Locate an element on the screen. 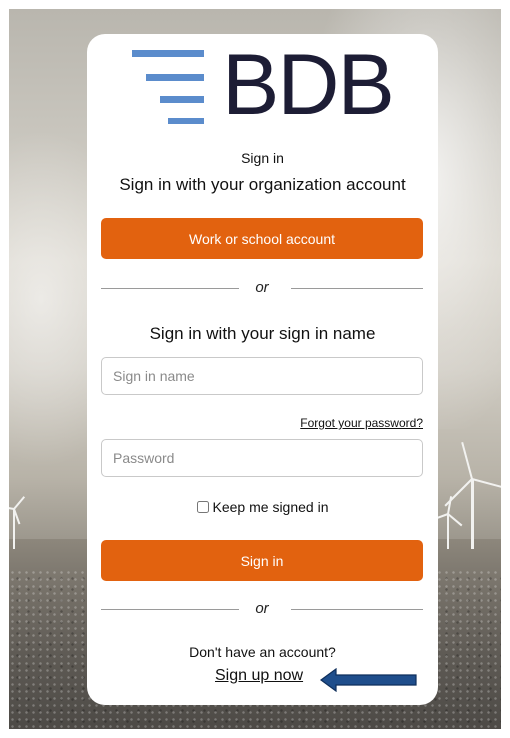  forgot-password-link: Forgot your password? is located at coordinates (361, 423).